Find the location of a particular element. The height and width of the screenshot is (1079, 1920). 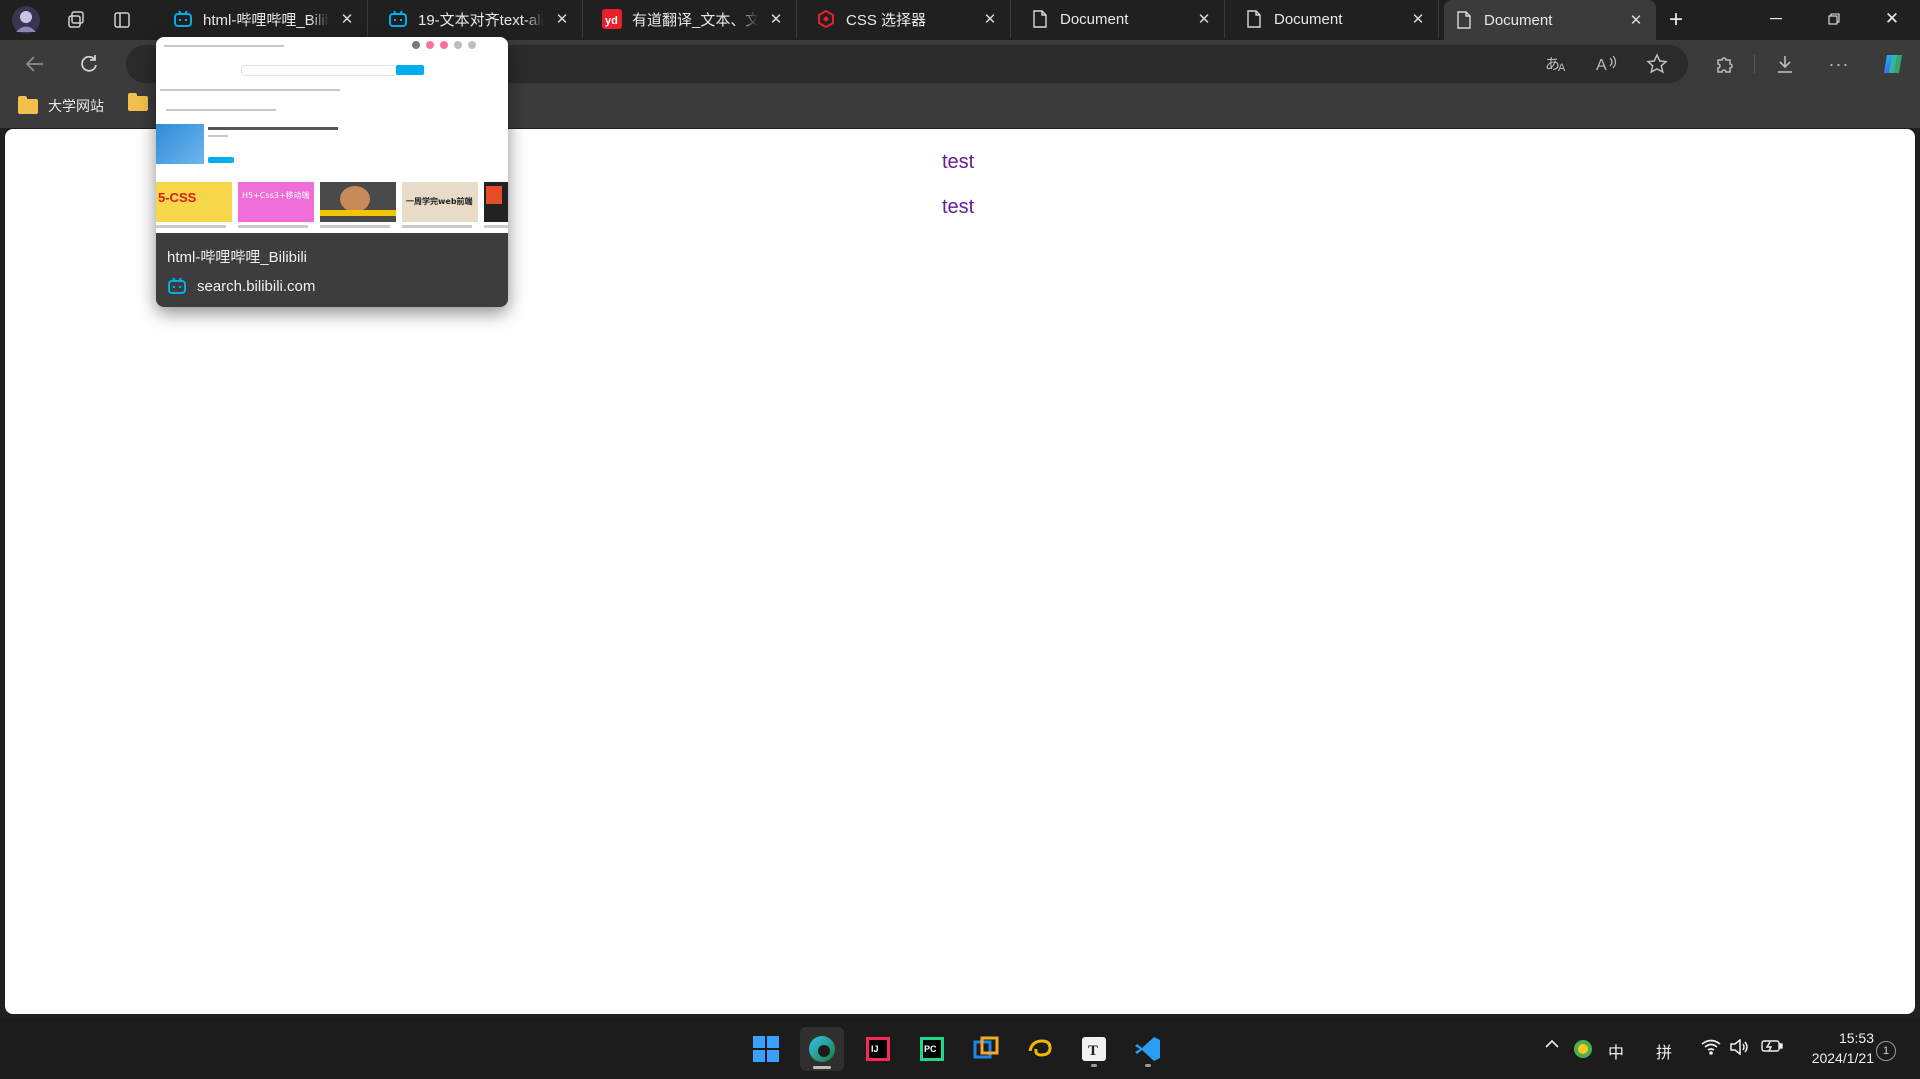

download-icon is located at coordinates (1785, 64).